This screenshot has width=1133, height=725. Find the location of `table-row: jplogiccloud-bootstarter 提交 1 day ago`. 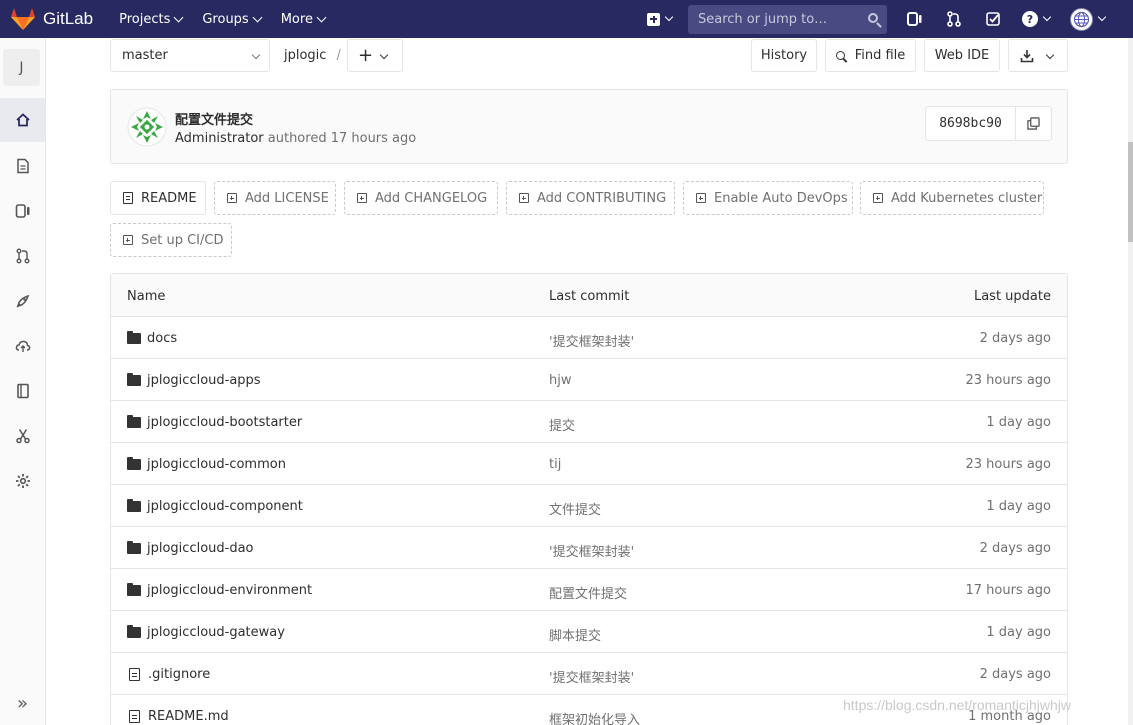

table-row: jplogiccloud-bootstarter 提交 1 day ago is located at coordinates (589, 422).